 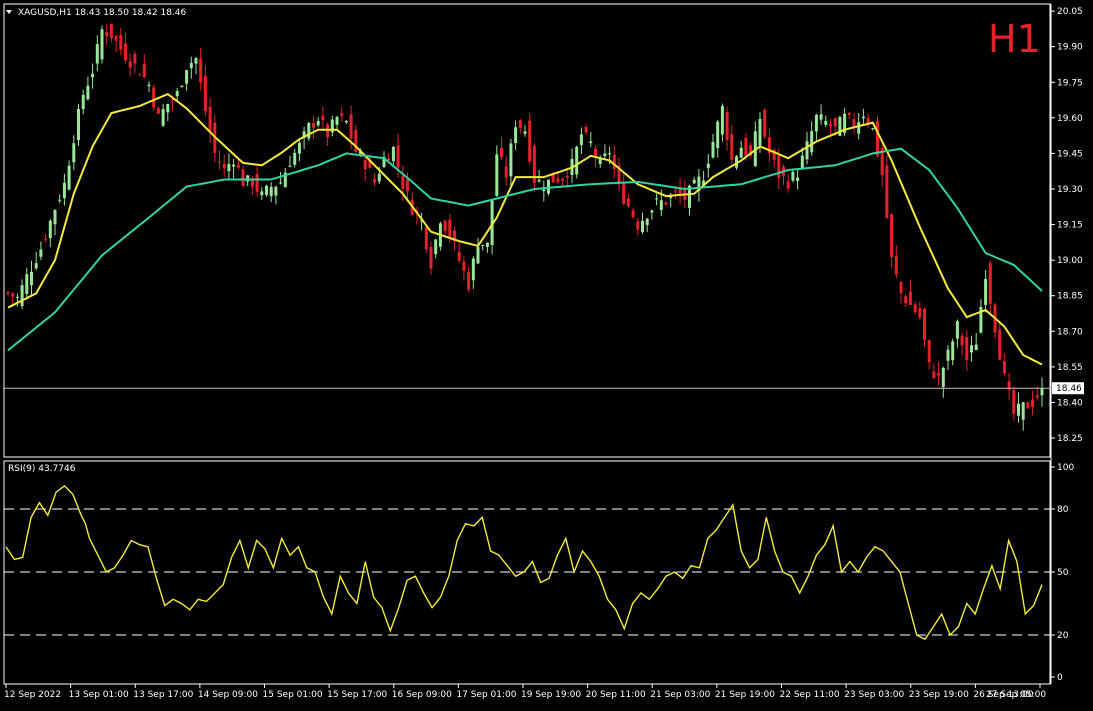 I want to click on time-tick-label: 21 Sep 03:00, so click(x=680, y=695).